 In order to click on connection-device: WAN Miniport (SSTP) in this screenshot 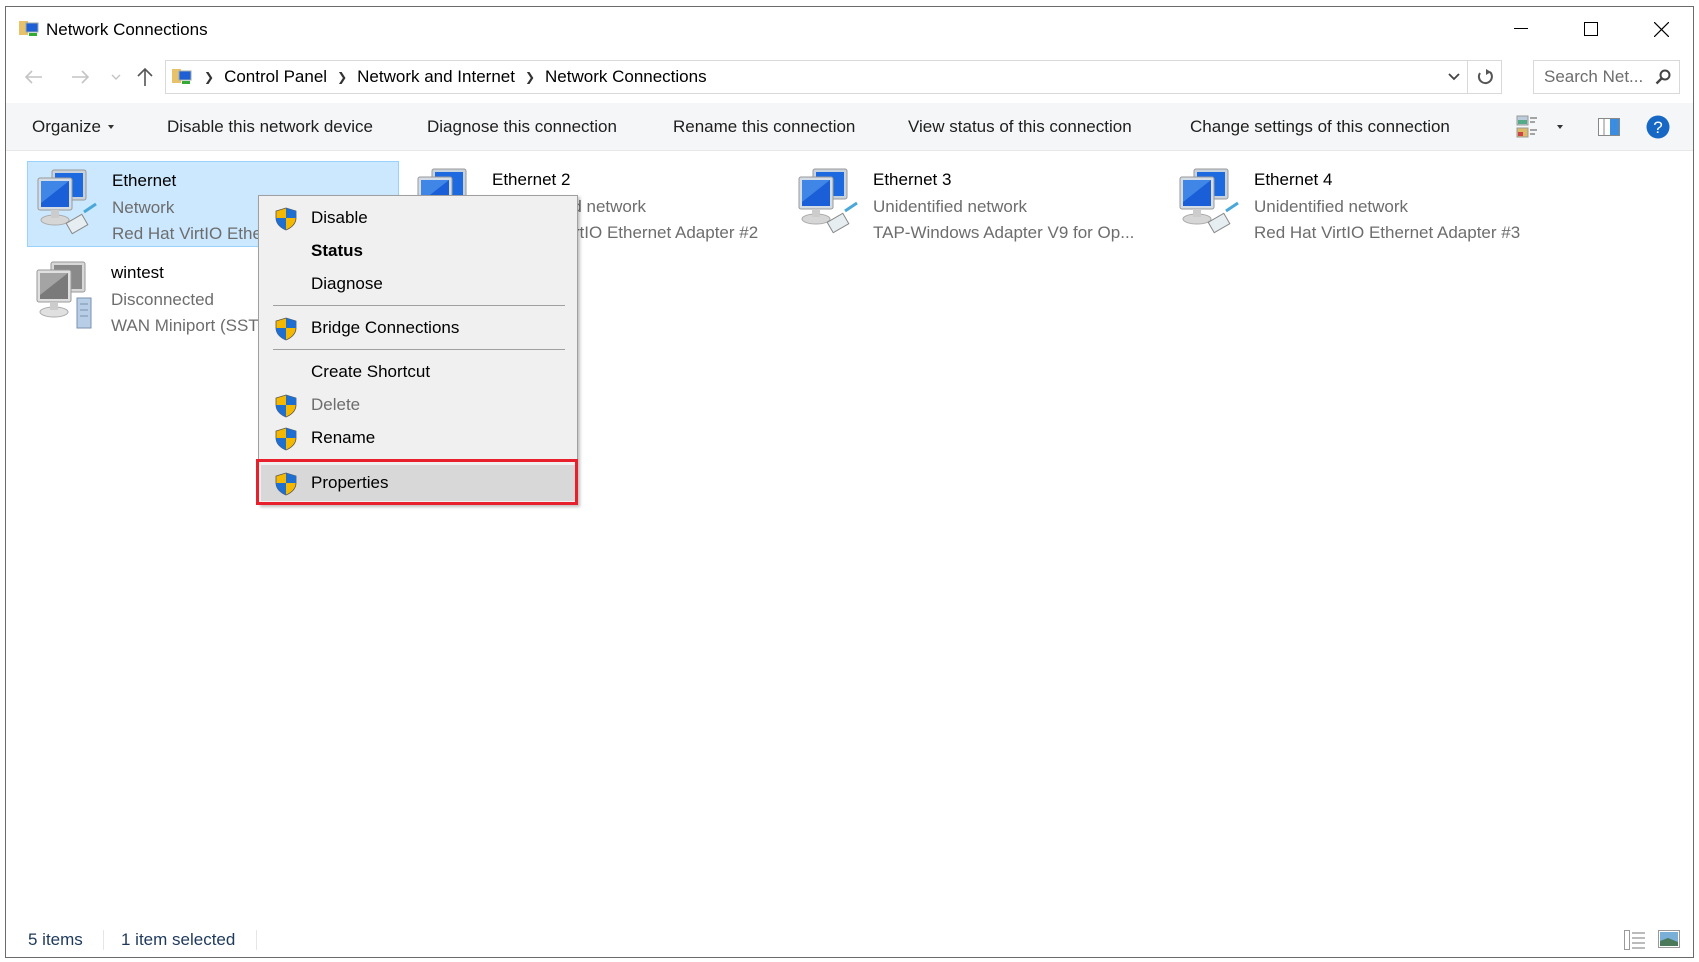, I will do `click(193, 325)`.